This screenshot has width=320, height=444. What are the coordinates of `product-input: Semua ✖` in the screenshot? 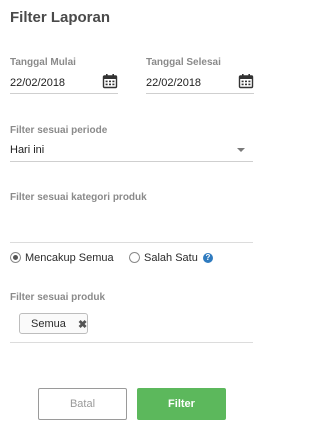 It's located at (131, 324).